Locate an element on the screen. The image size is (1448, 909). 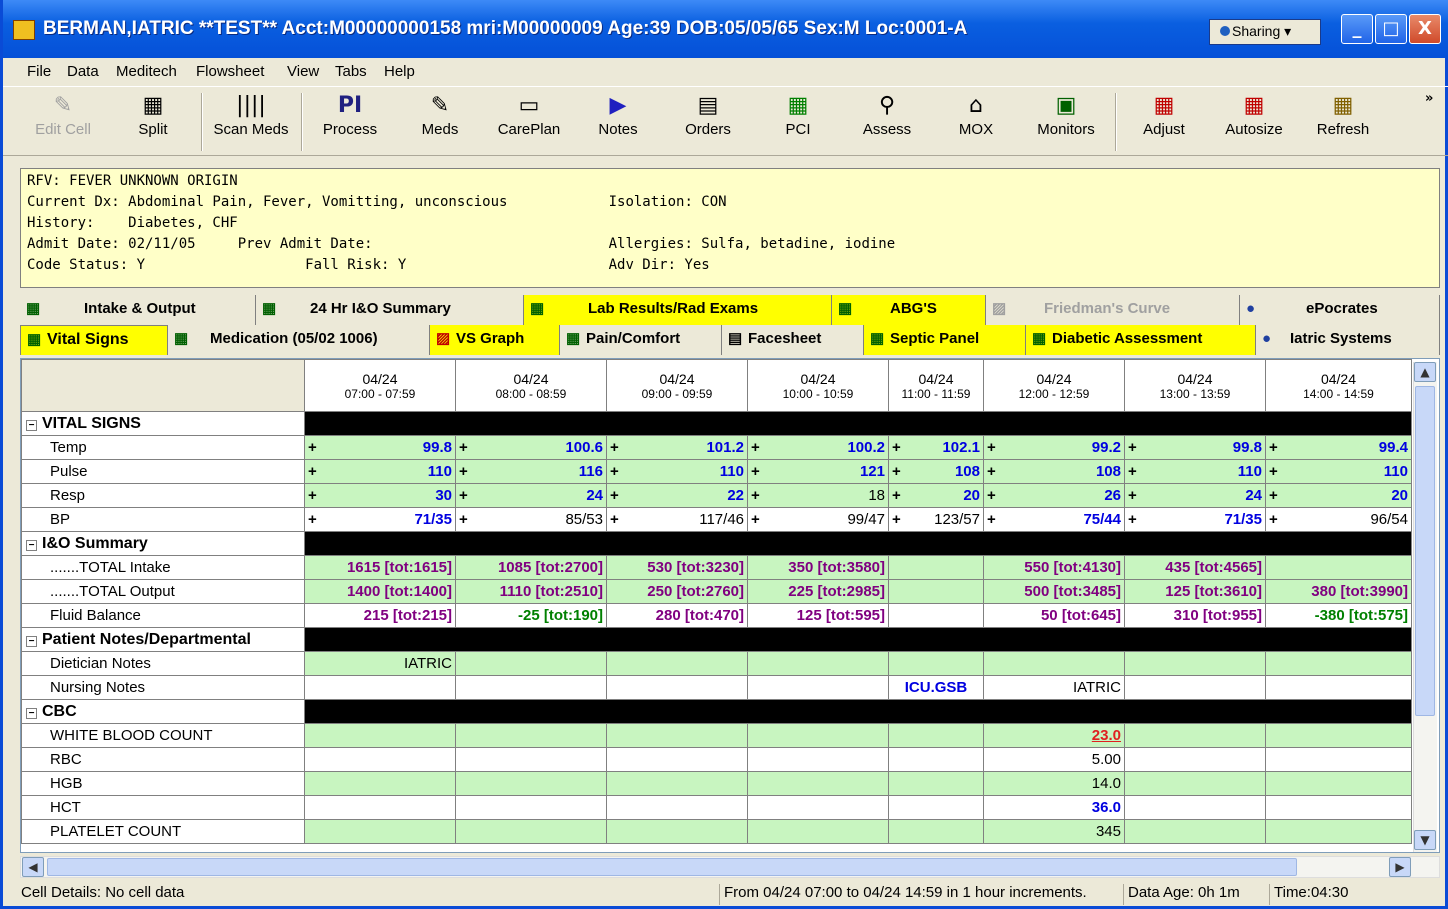
table-cell: +22 is located at coordinates (677, 495).